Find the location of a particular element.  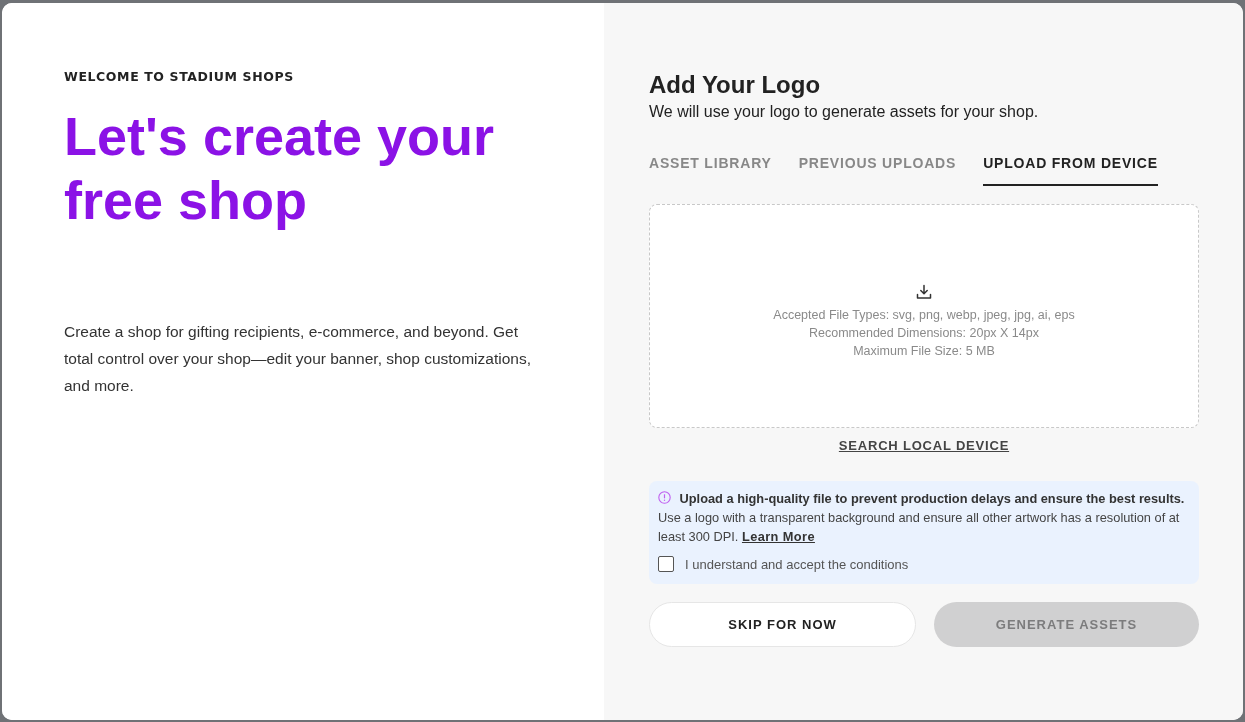

tab: UPLOAD FROM DEVICE is located at coordinates (1070, 170).